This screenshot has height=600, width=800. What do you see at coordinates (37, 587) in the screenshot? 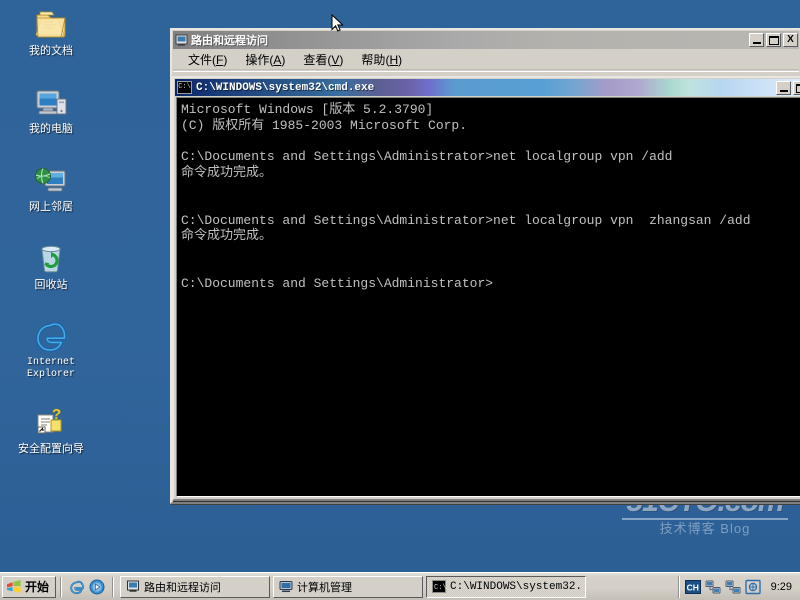
I see `start-button-label: 开始` at bounding box center [37, 587].